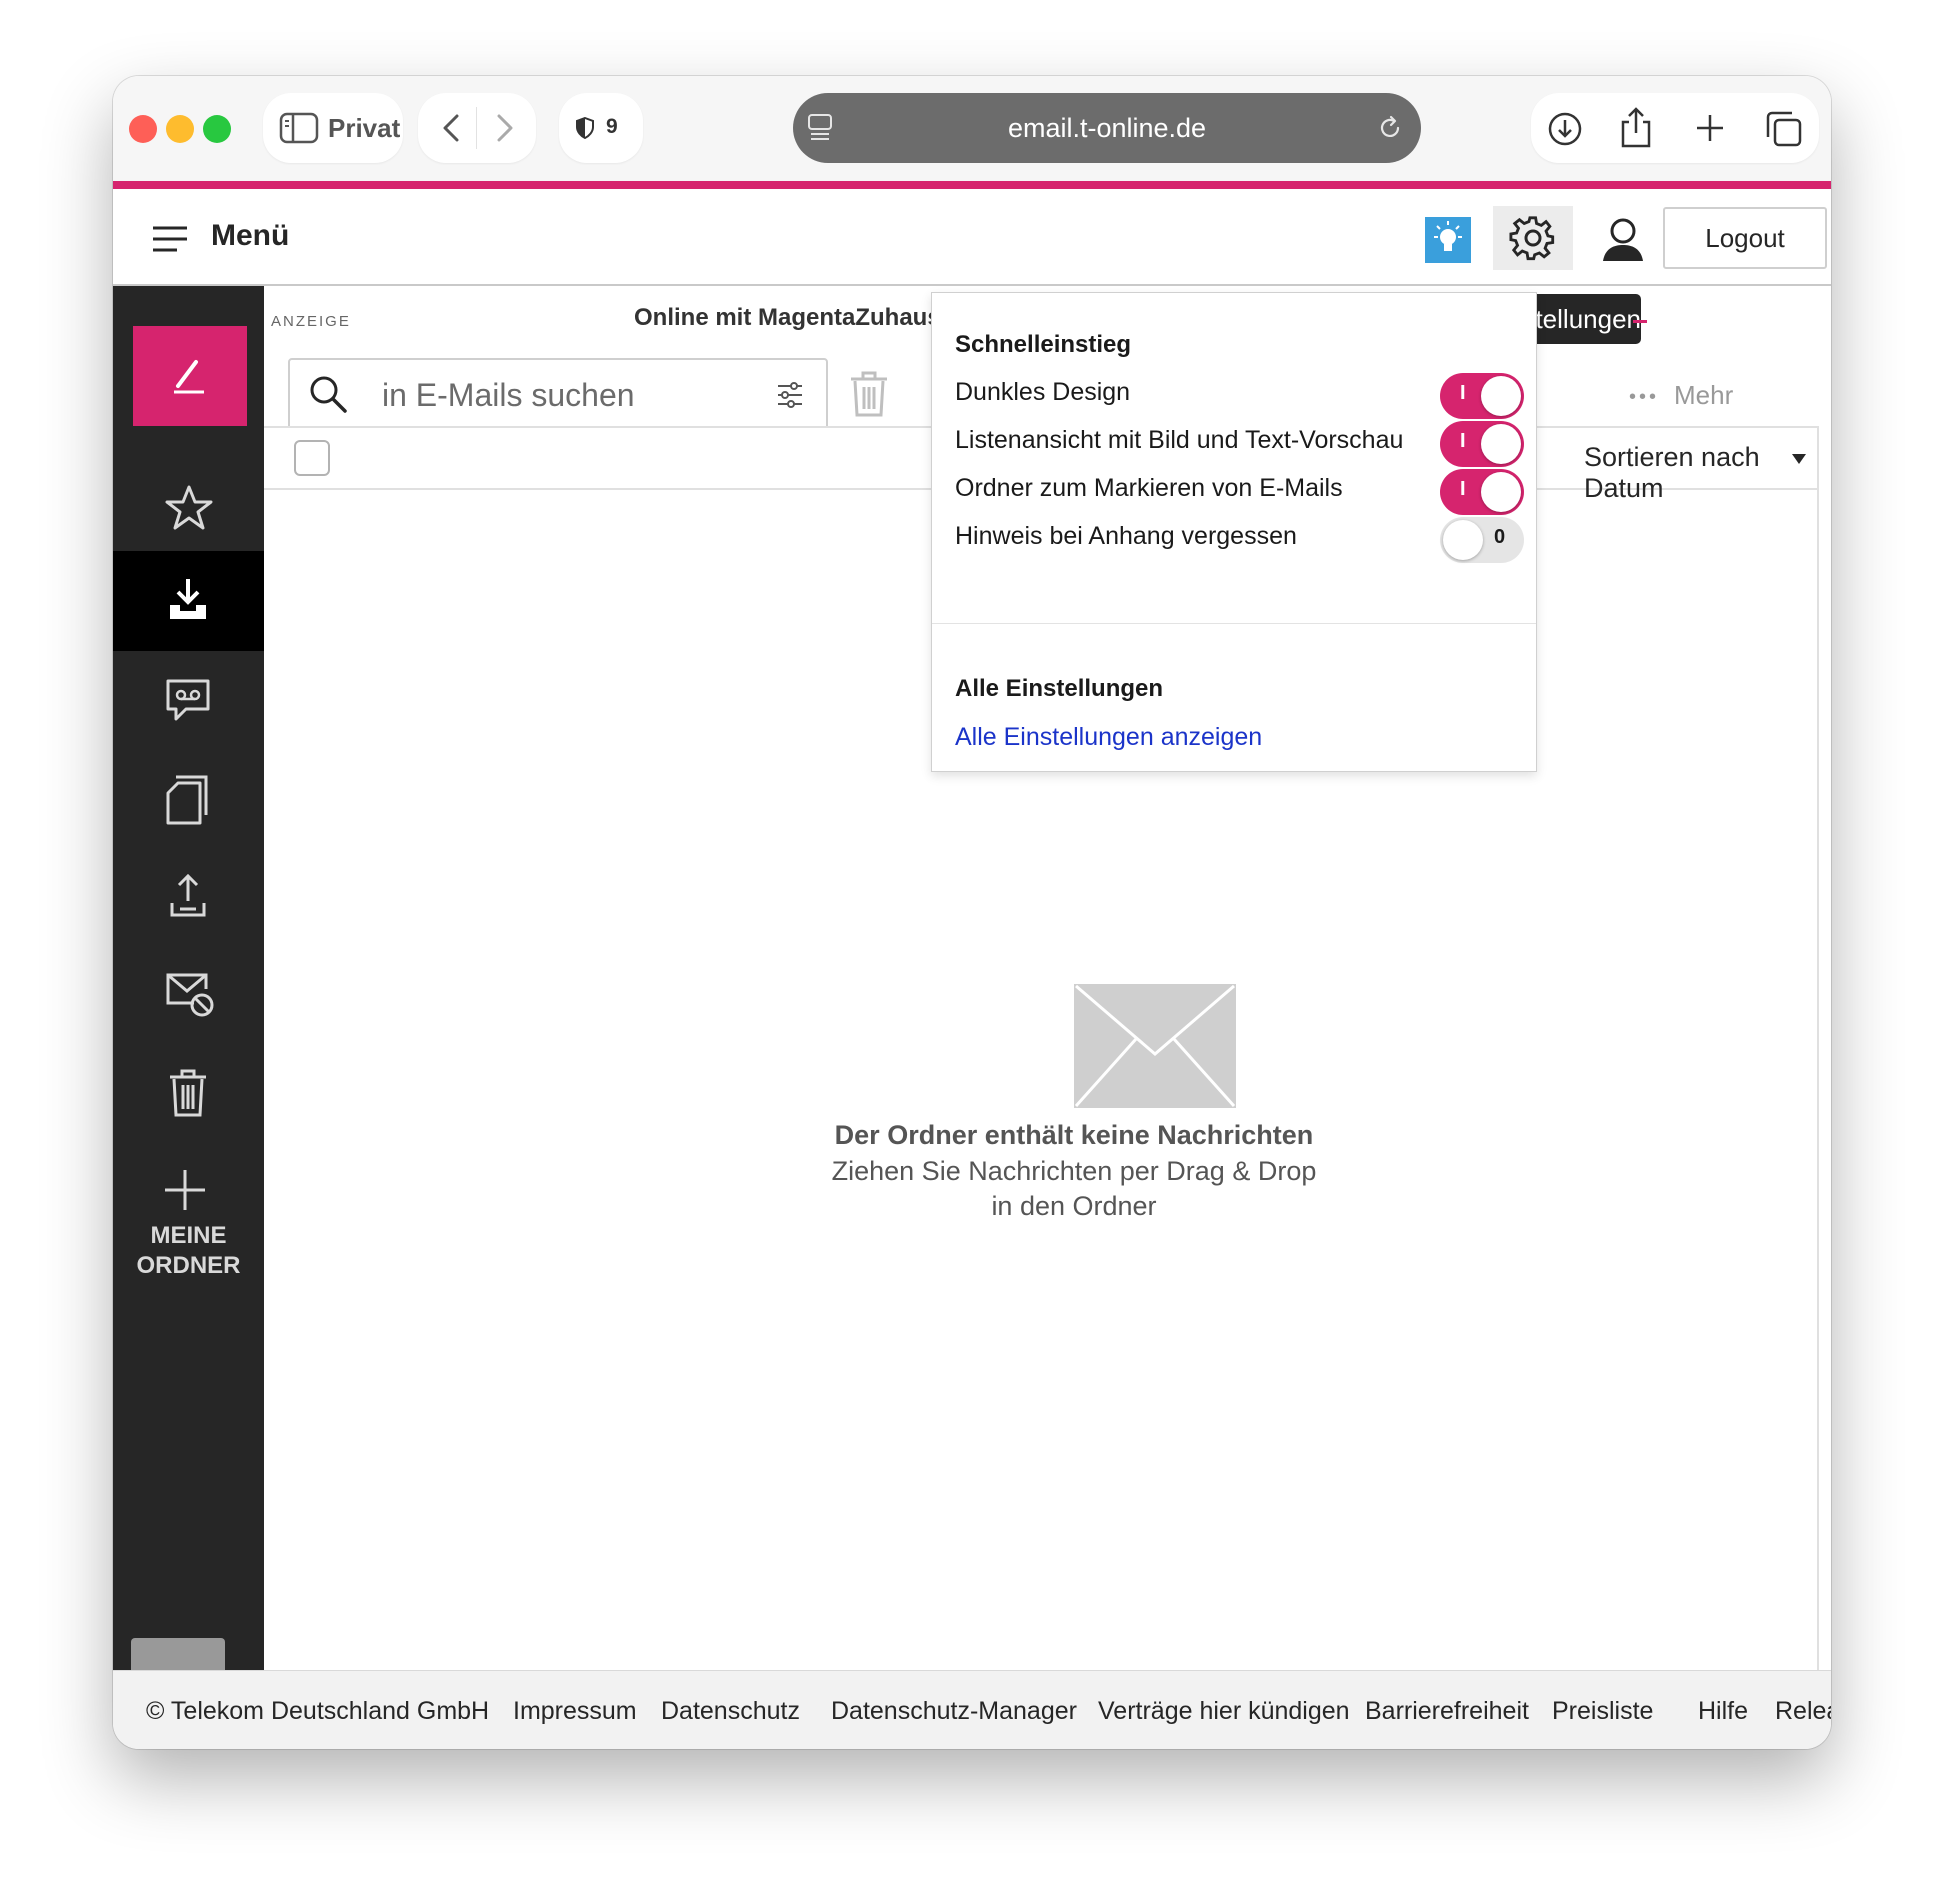 This screenshot has height=1898, width=1944. I want to click on brand-accent-line, so click(972, 185).